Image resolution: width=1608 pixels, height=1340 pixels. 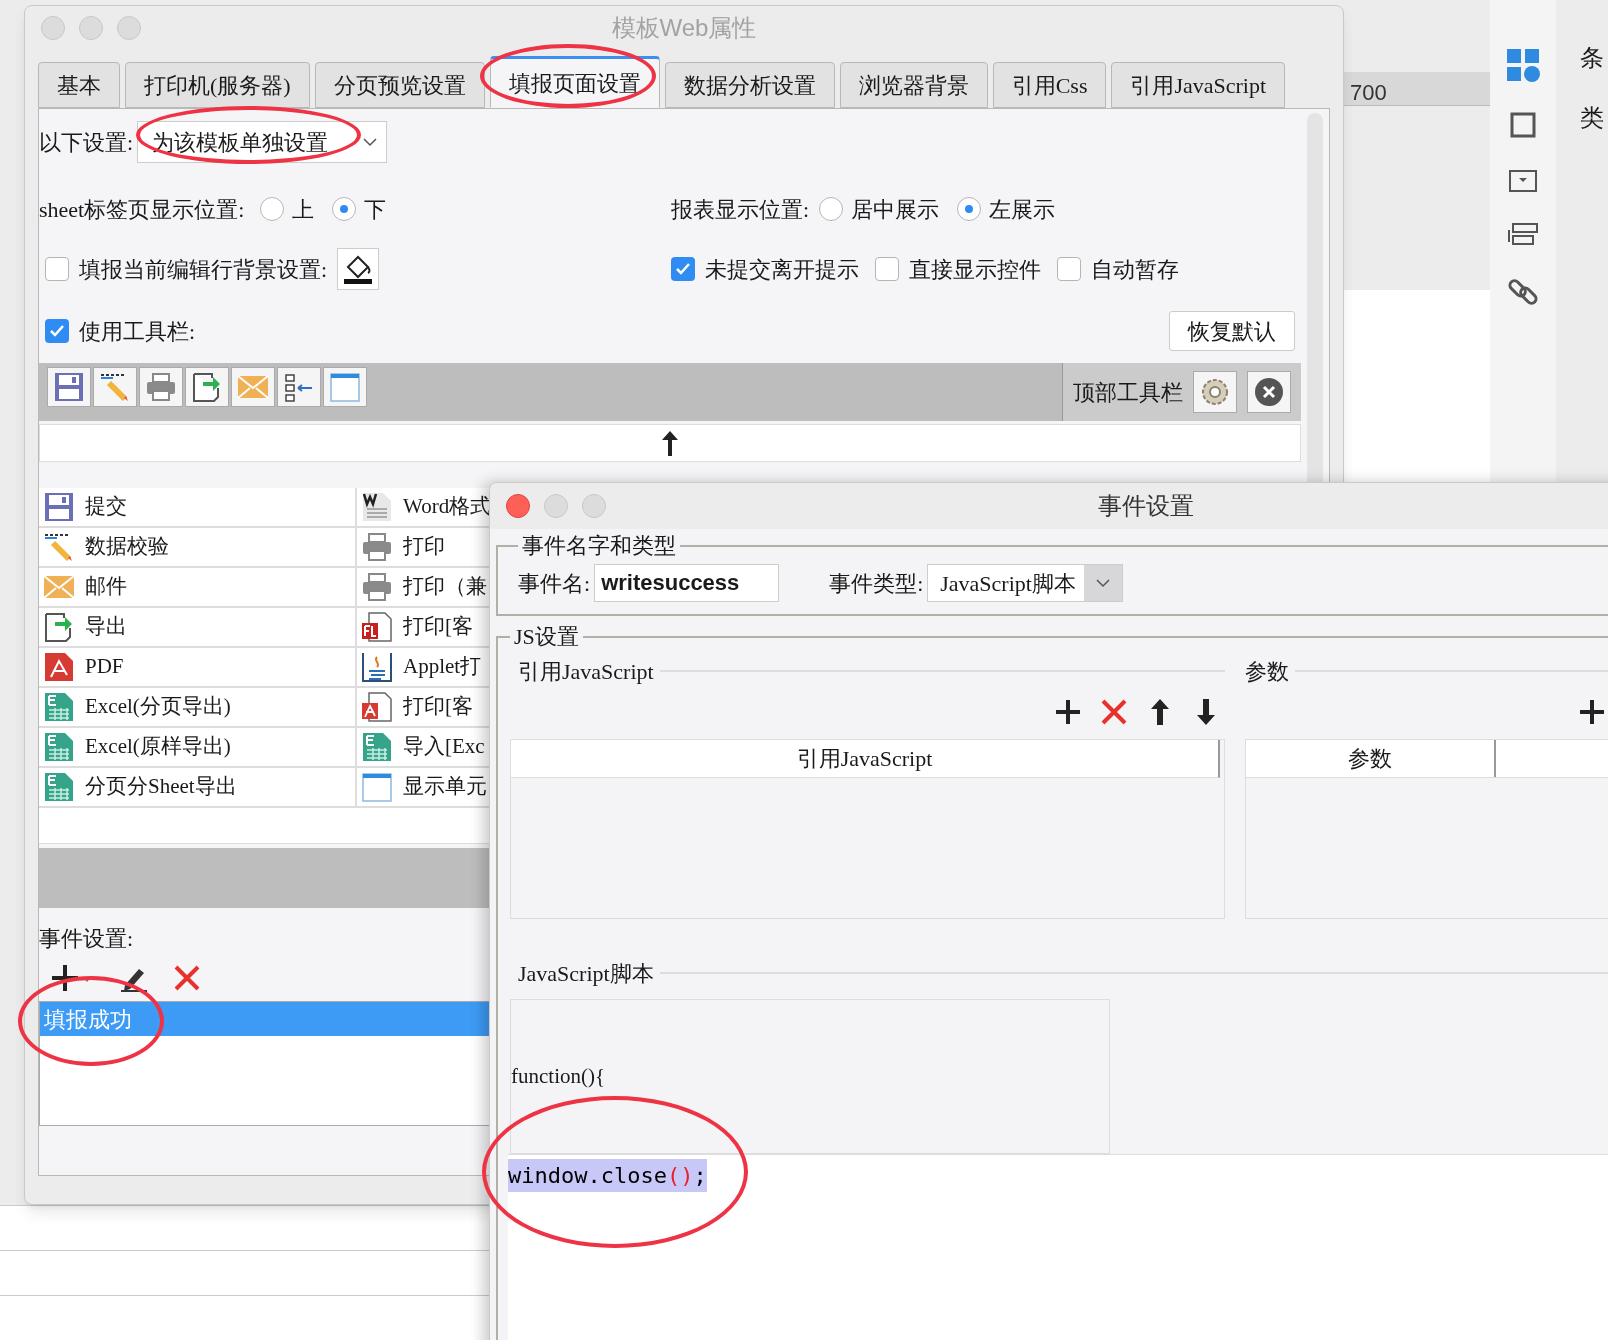 I want to click on toolbar-item-label: 导入[Exc, so click(x=444, y=747).